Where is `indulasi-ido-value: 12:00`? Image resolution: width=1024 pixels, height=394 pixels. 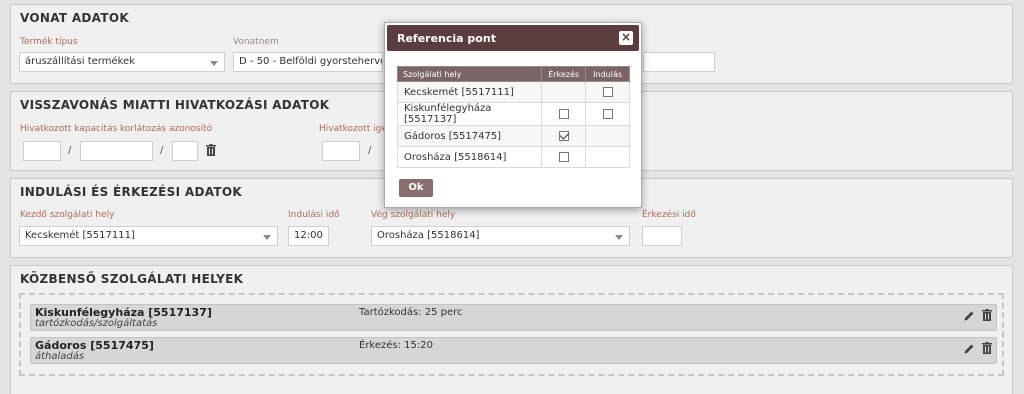
indulasi-ido-value: 12:00 is located at coordinates (308, 235).